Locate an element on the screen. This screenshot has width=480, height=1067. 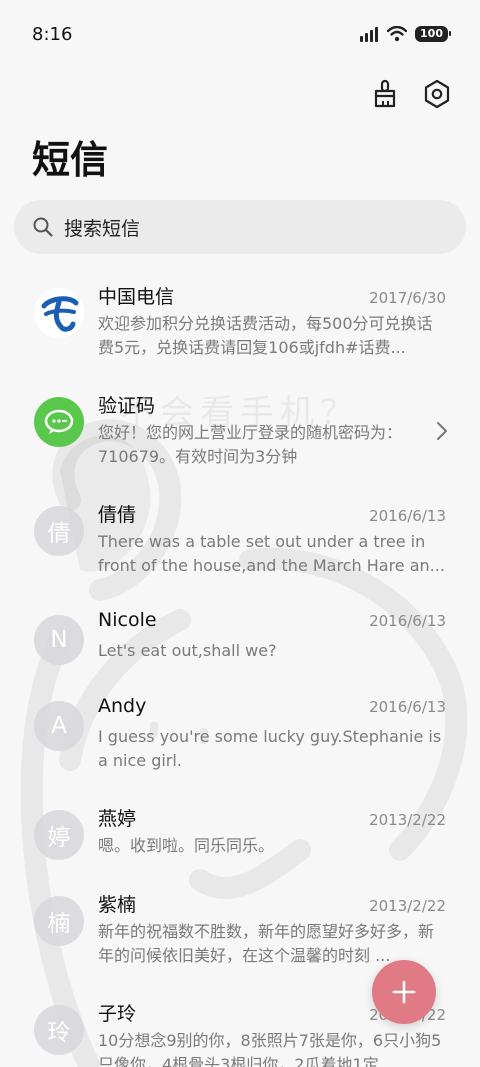
search-input: 搜索短信 is located at coordinates (102, 227).